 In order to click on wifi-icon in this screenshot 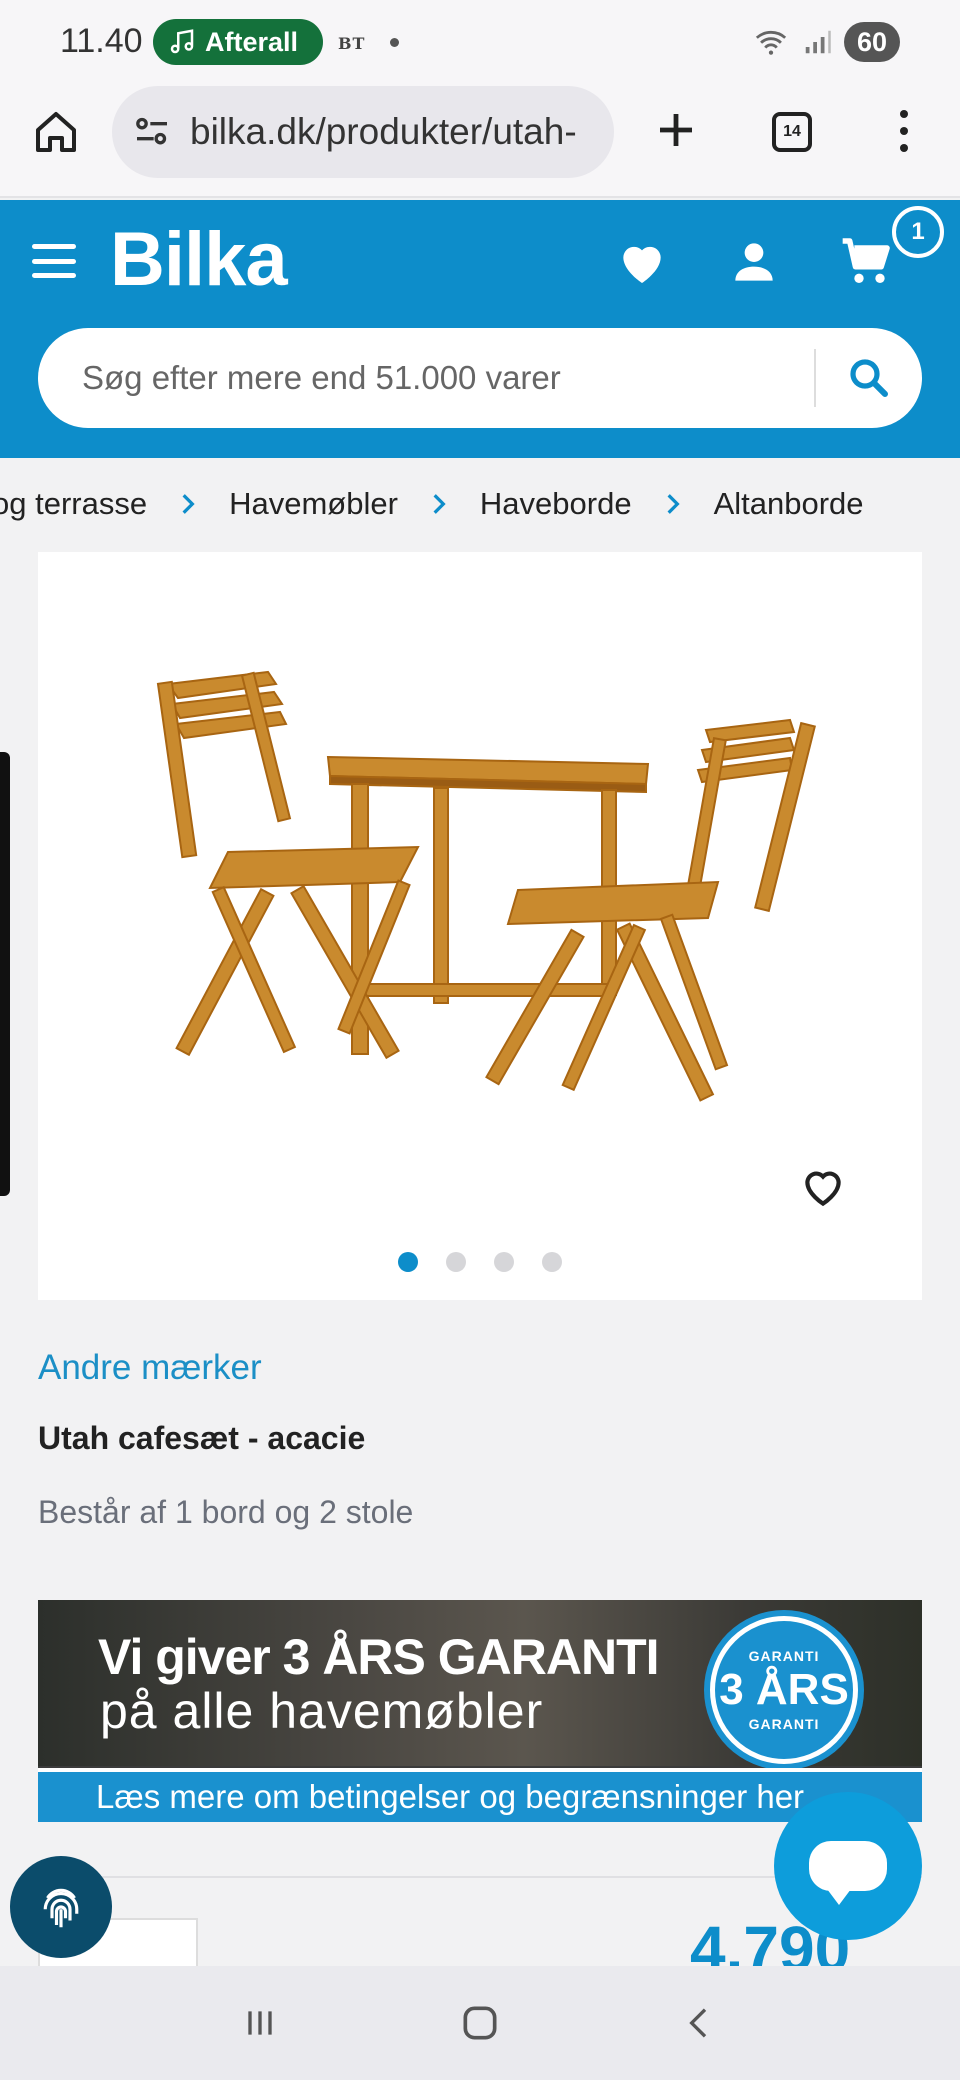, I will do `click(771, 42)`.